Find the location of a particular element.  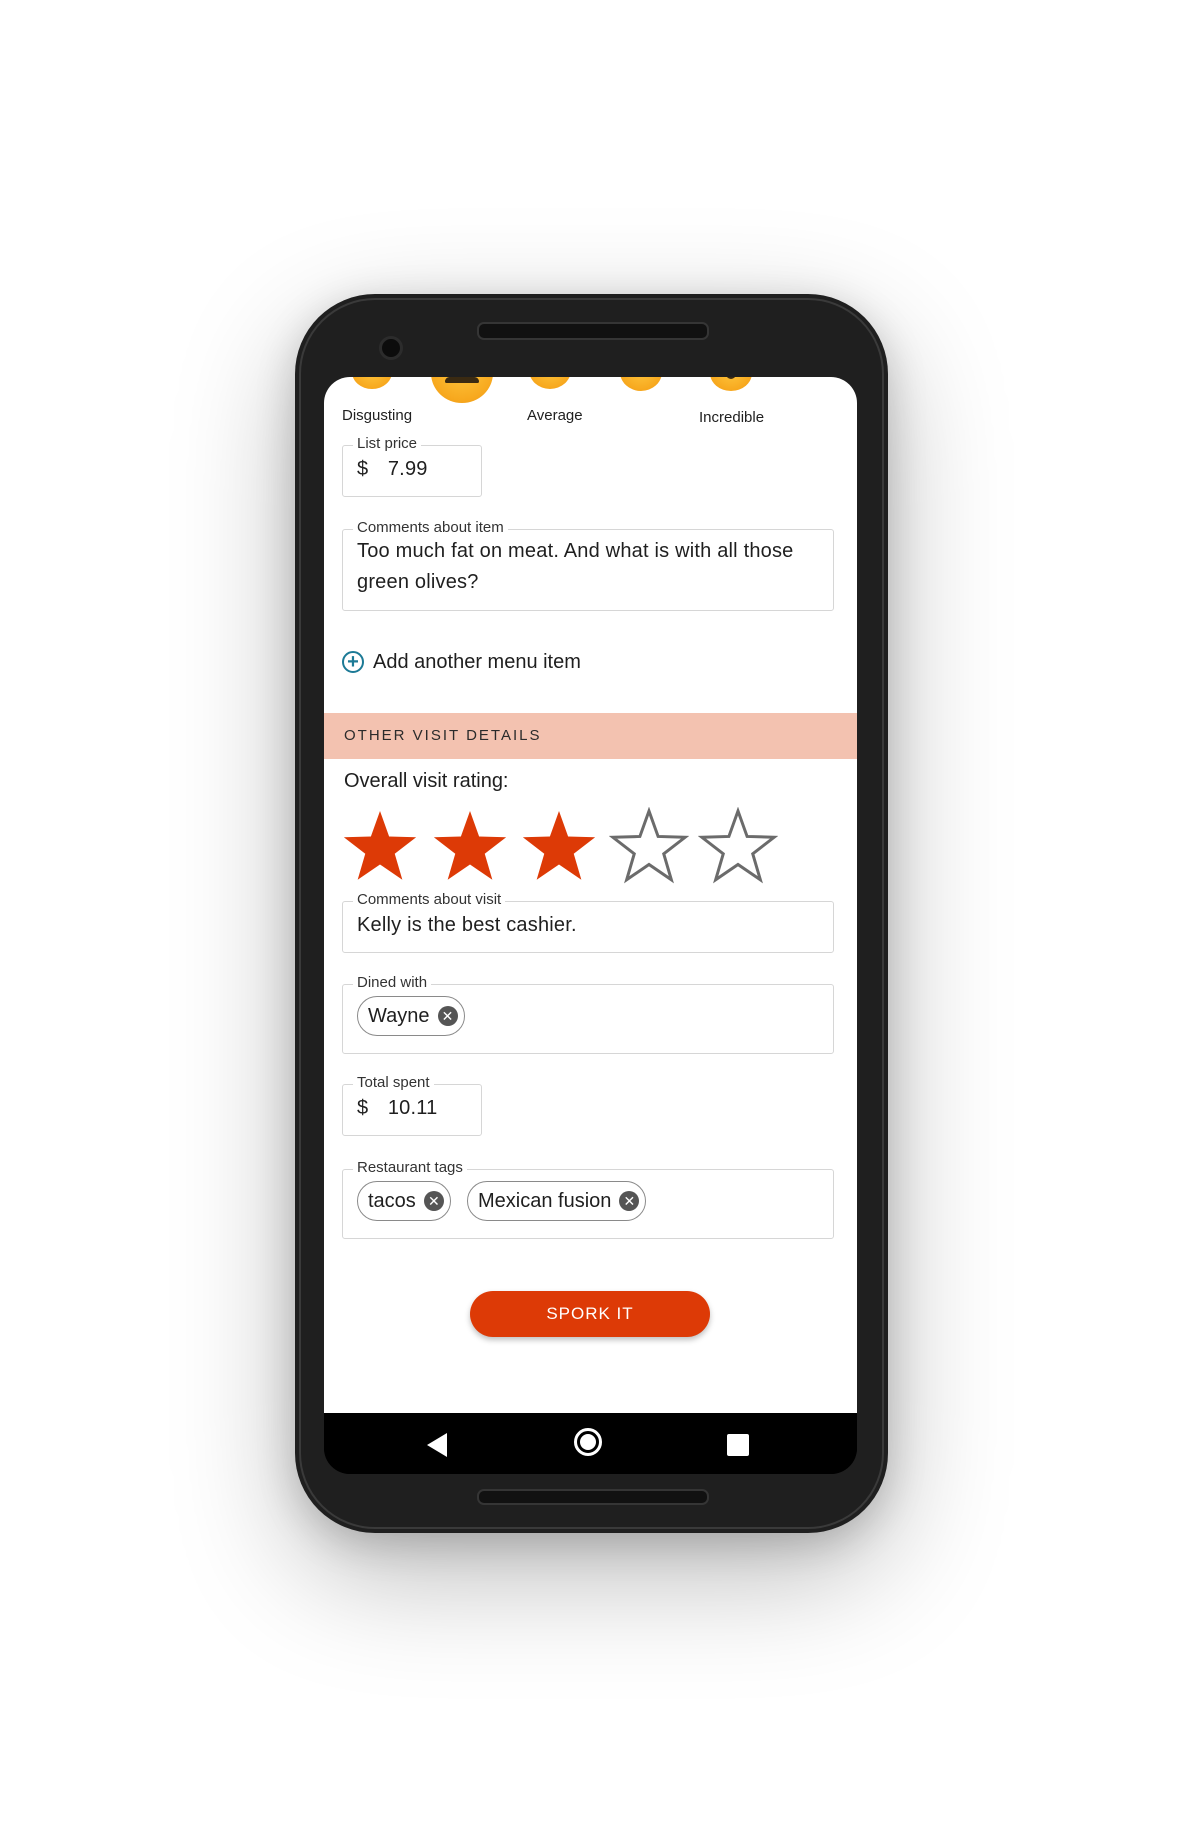

system-nav-bar is located at coordinates (590, 1443).